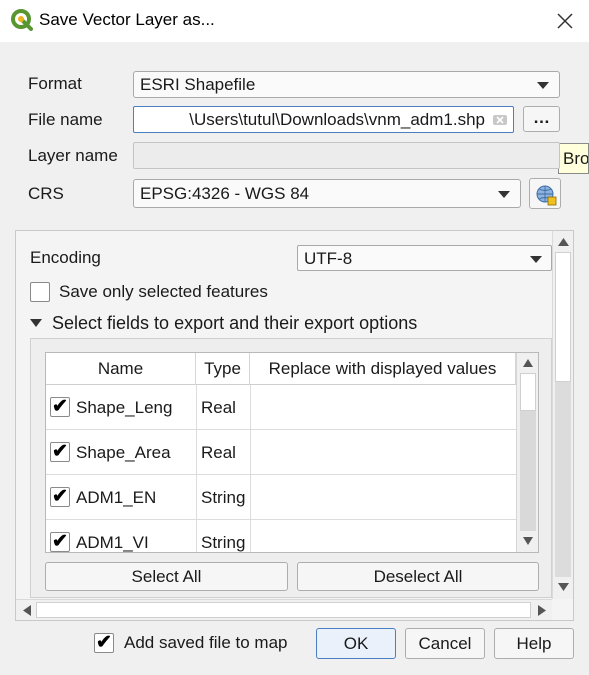 Image resolution: width=589 pixels, height=675 pixels. I want to click on crs-label: CRS, so click(46, 193).